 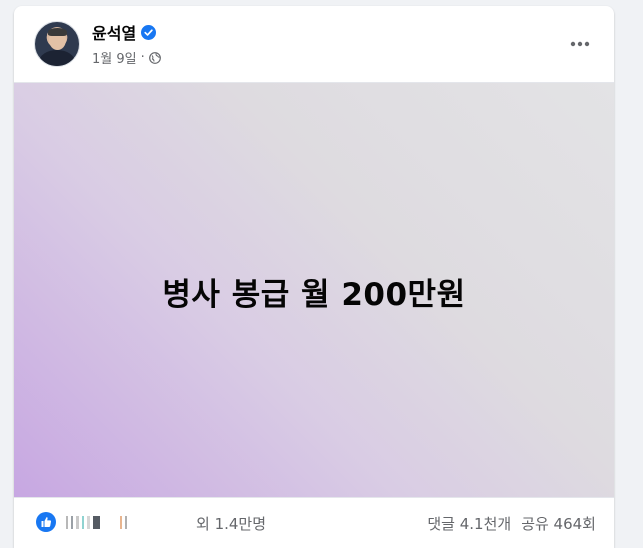 What do you see at coordinates (580, 44) in the screenshot?
I see `more-options-icon` at bounding box center [580, 44].